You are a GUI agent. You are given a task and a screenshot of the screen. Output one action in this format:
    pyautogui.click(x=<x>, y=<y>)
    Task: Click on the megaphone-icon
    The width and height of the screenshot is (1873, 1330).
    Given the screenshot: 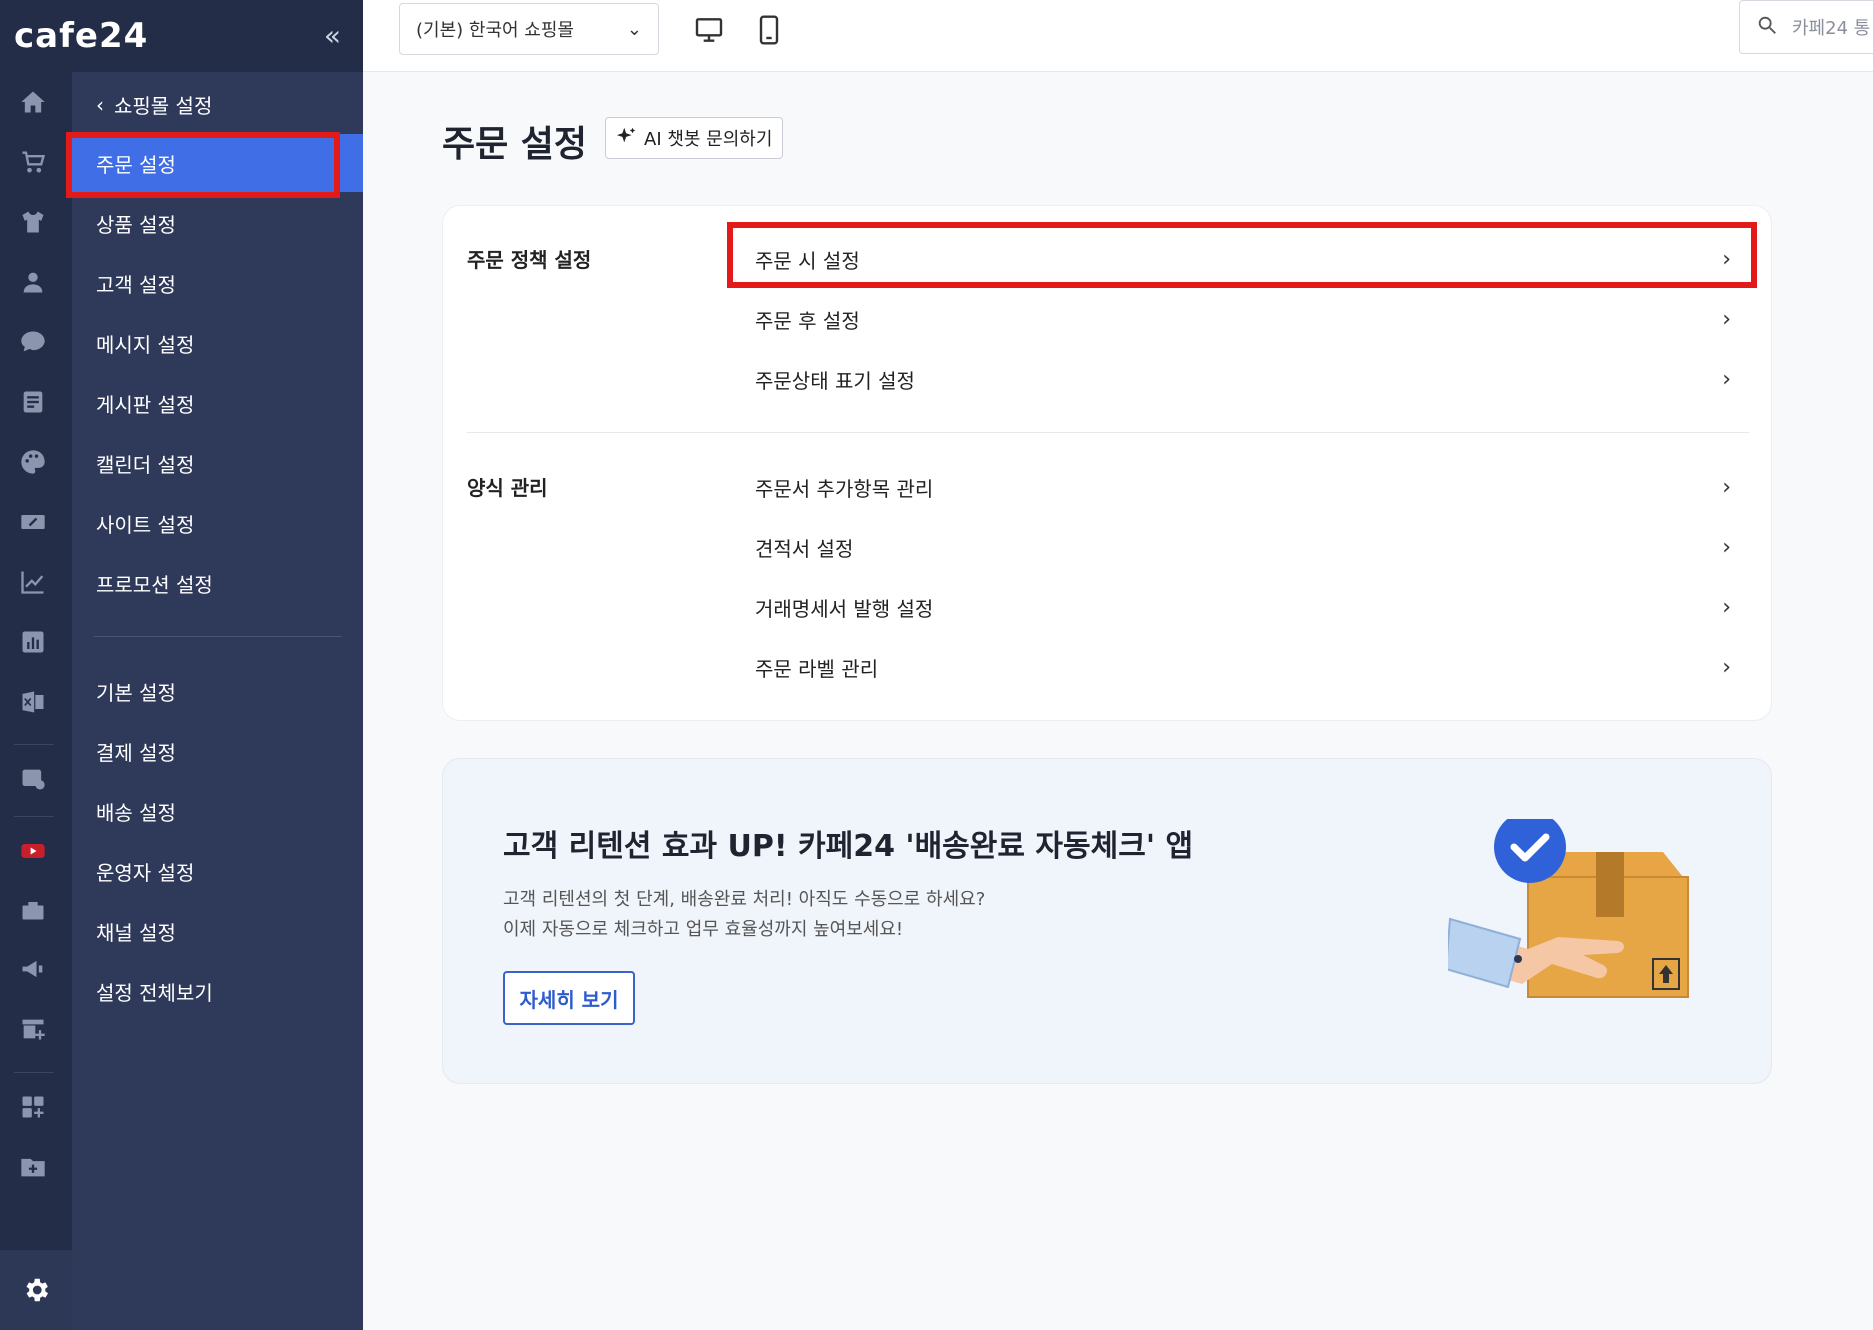 What is the action you would take?
    pyautogui.click(x=33, y=969)
    